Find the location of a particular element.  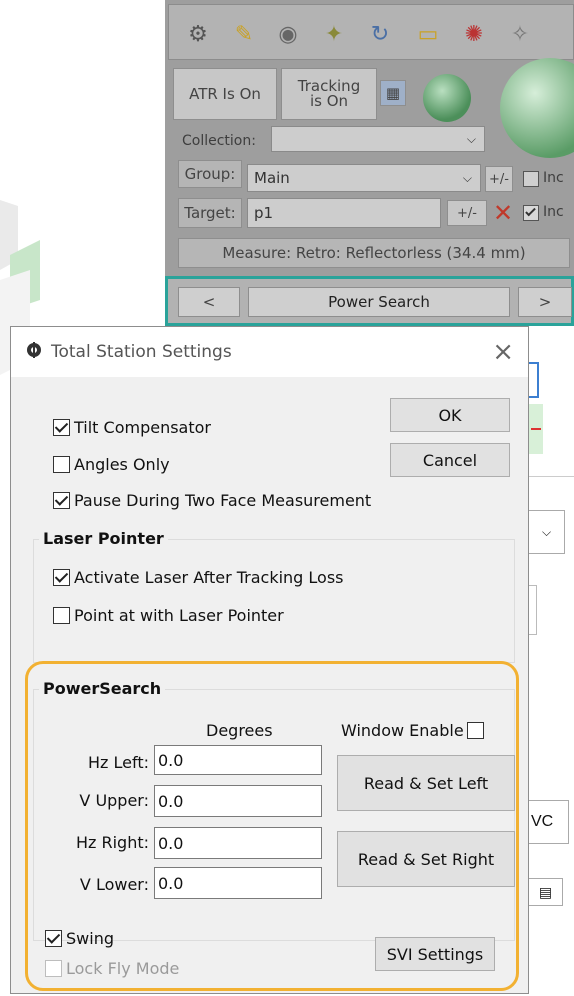

satellite-icon: ✦ is located at coordinates (334, 34).